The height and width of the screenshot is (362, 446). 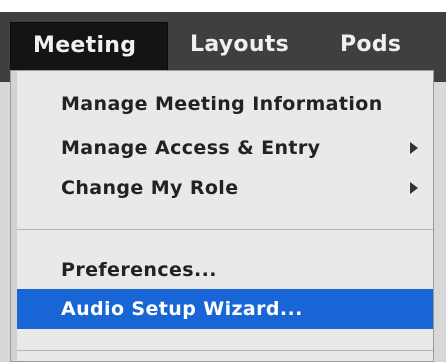 I want to click on menu-item-change-my-role: Change My Role, so click(x=150, y=188).